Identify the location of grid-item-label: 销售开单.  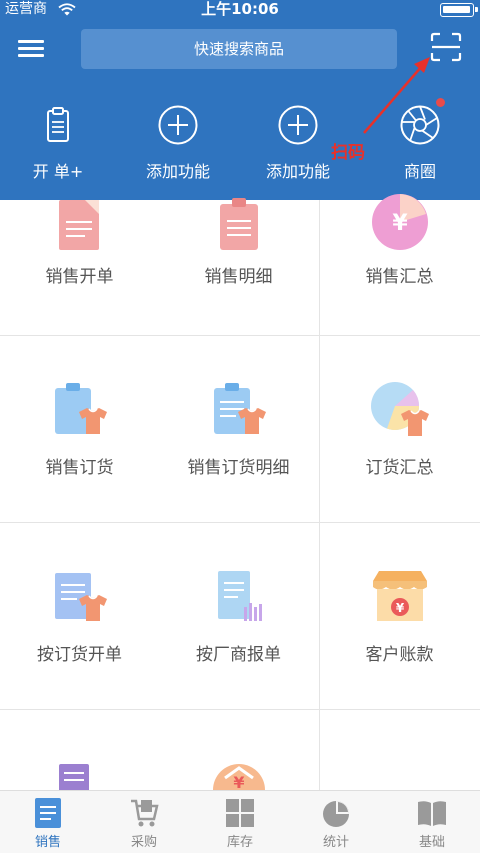
(79, 277).